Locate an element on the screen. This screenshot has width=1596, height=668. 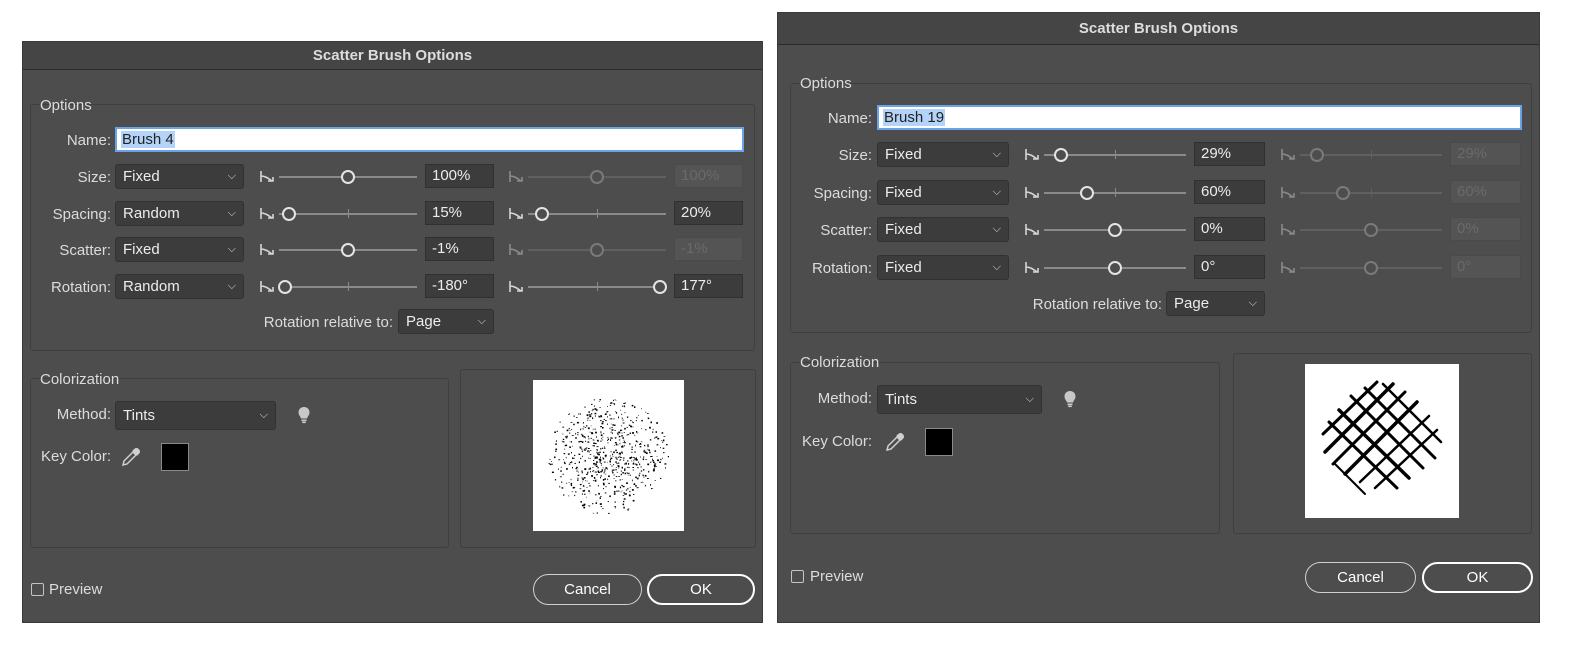
min-value-field: -180° is located at coordinates (459, 285).